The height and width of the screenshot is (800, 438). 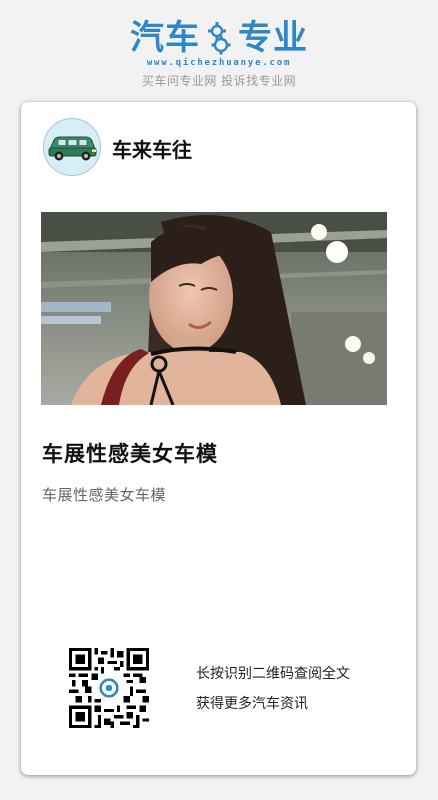 I want to click on article-summary: 车展性感美女车模, so click(x=104, y=495).